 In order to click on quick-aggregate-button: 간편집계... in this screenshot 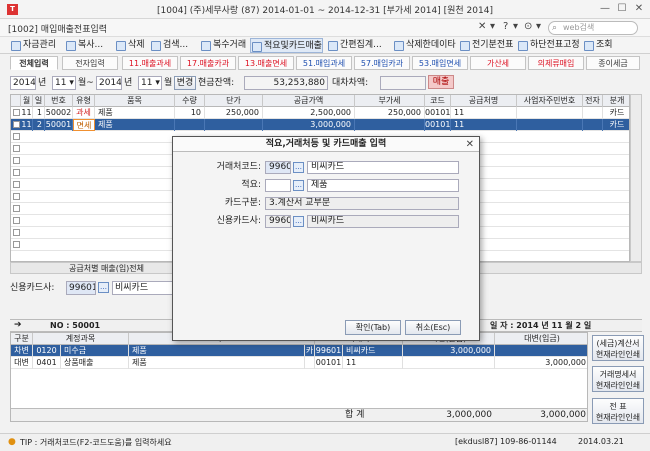, I will do `click(354, 45)`.